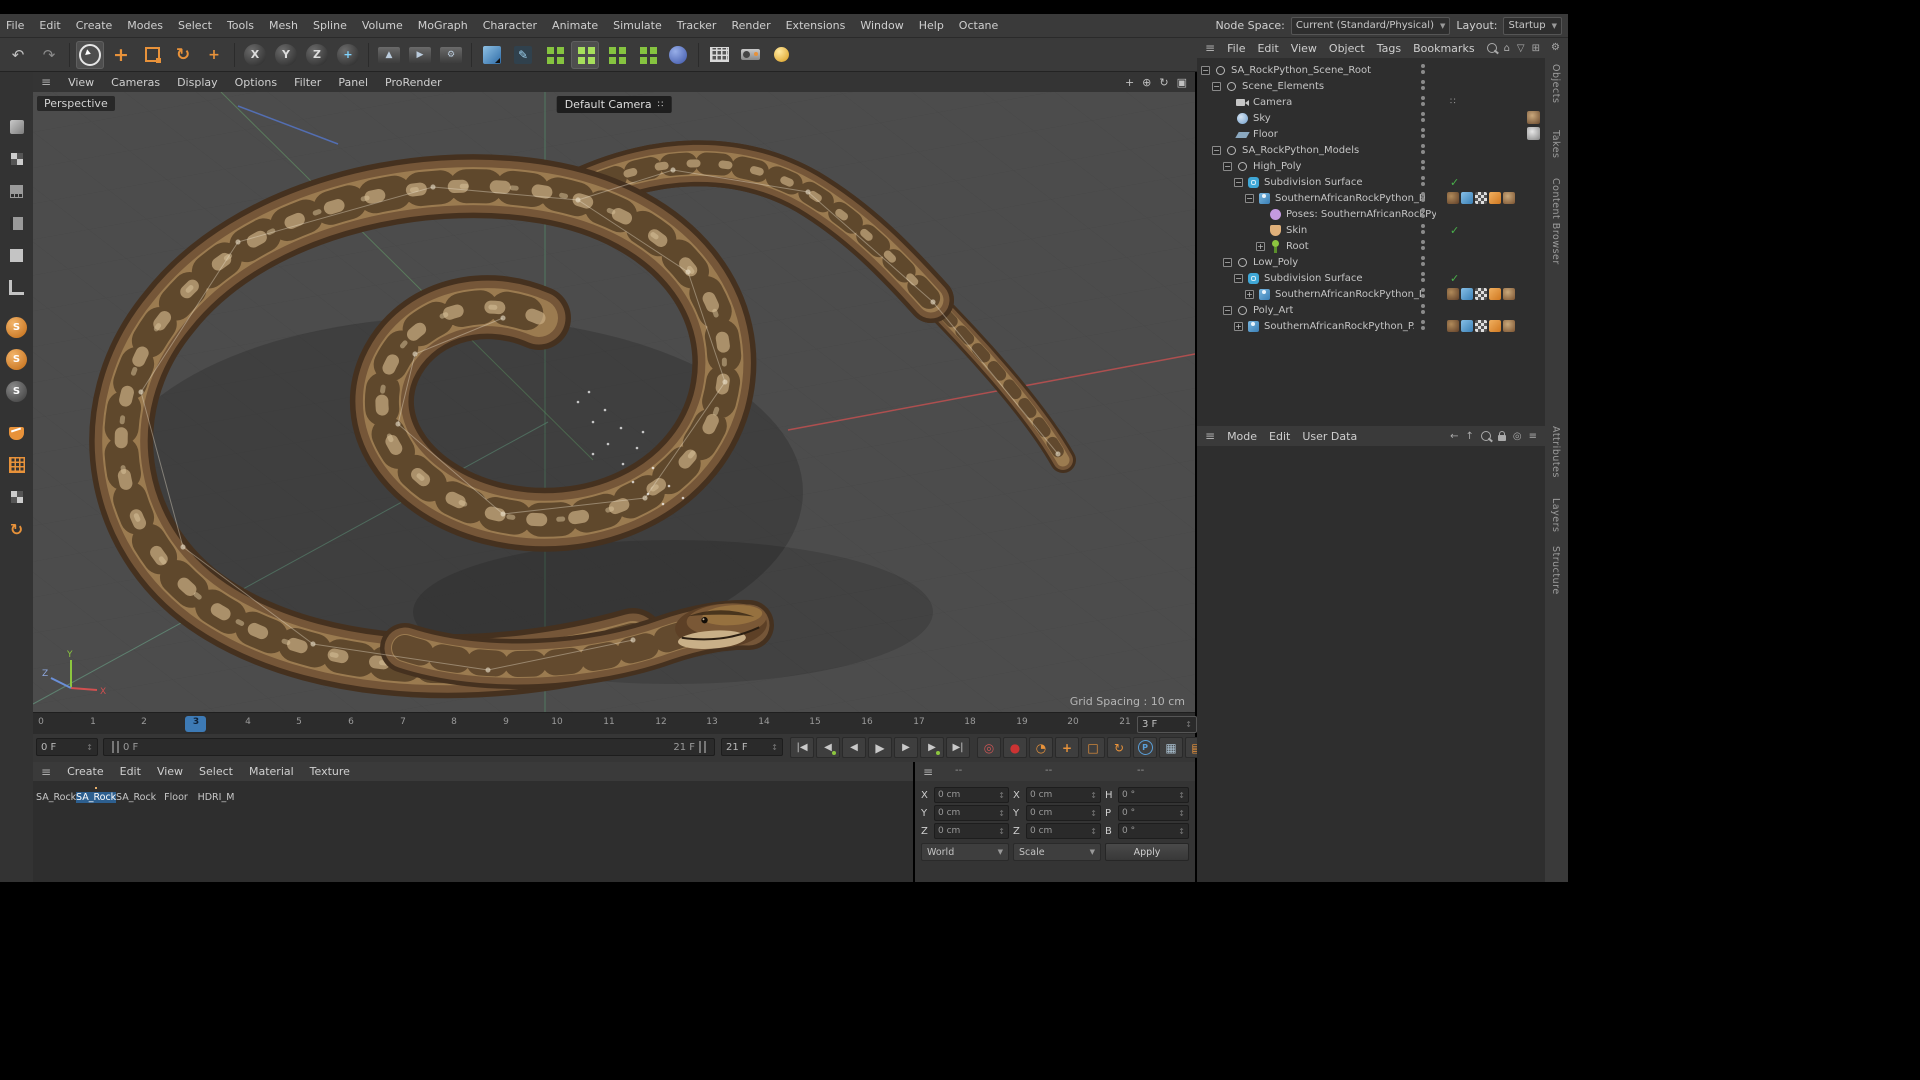 Image resolution: width=1920 pixels, height=1080 pixels. I want to click on goto-end-button: ▶|, so click(958, 747).